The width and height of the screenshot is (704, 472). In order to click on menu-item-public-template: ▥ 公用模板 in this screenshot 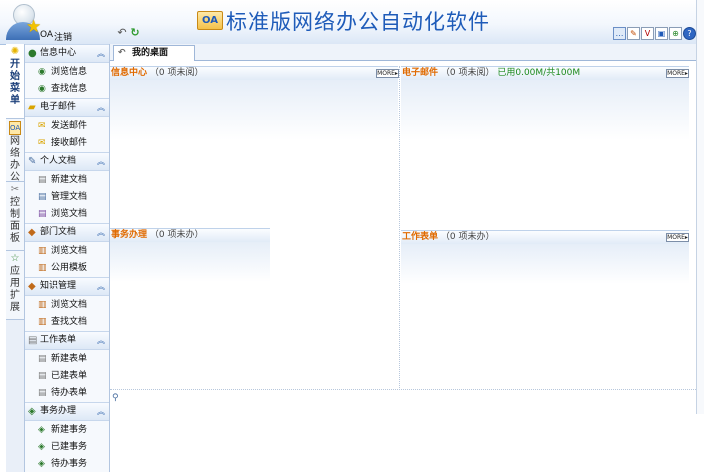, I will do `click(67, 268)`.